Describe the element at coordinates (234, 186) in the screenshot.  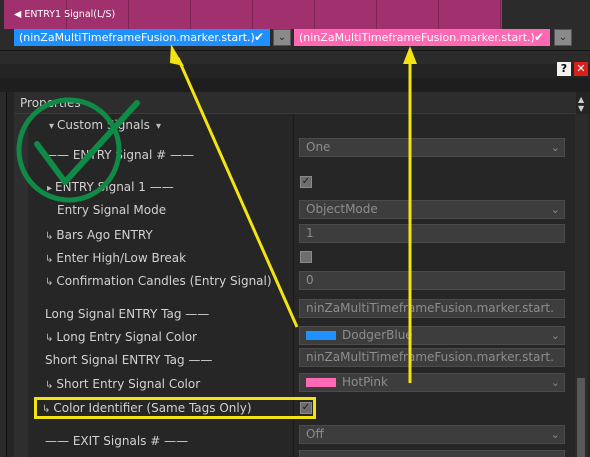
I see `arrow-to-long-tag` at that location.